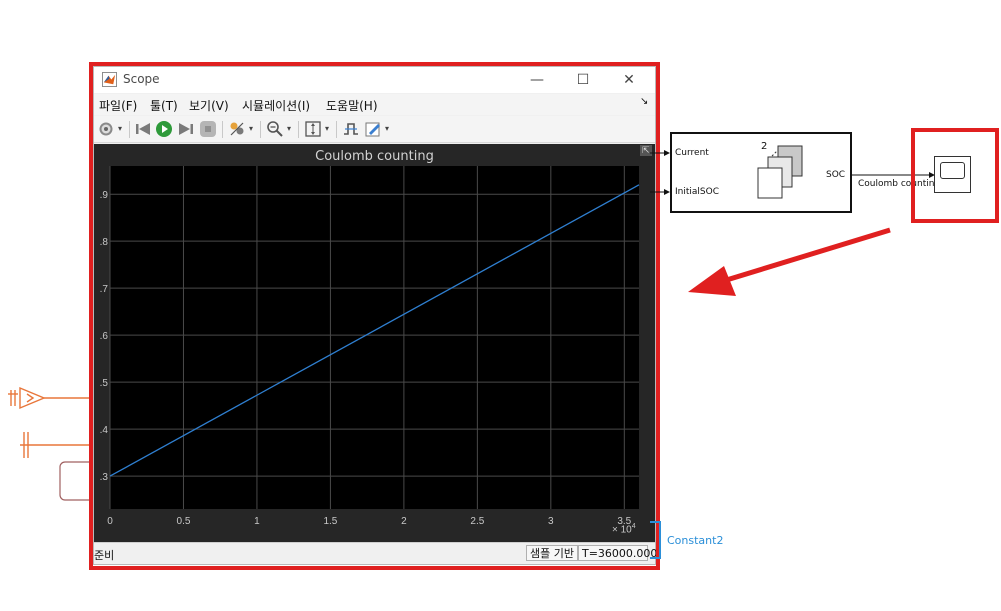 Image resolution: width=1001 pixels, height=611 pixels. What do you see at coordinates (955, 175) in the screenshot?
I see `scope-block-highlight-box` at bounding box center [955, 175].